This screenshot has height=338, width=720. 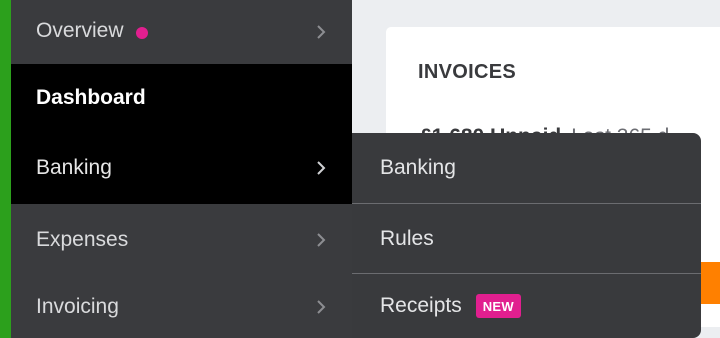 What do you see at coordinates (467, 72) in the screenshot?
I see `card-title: INVOICES` at bounding box center [467, 72].